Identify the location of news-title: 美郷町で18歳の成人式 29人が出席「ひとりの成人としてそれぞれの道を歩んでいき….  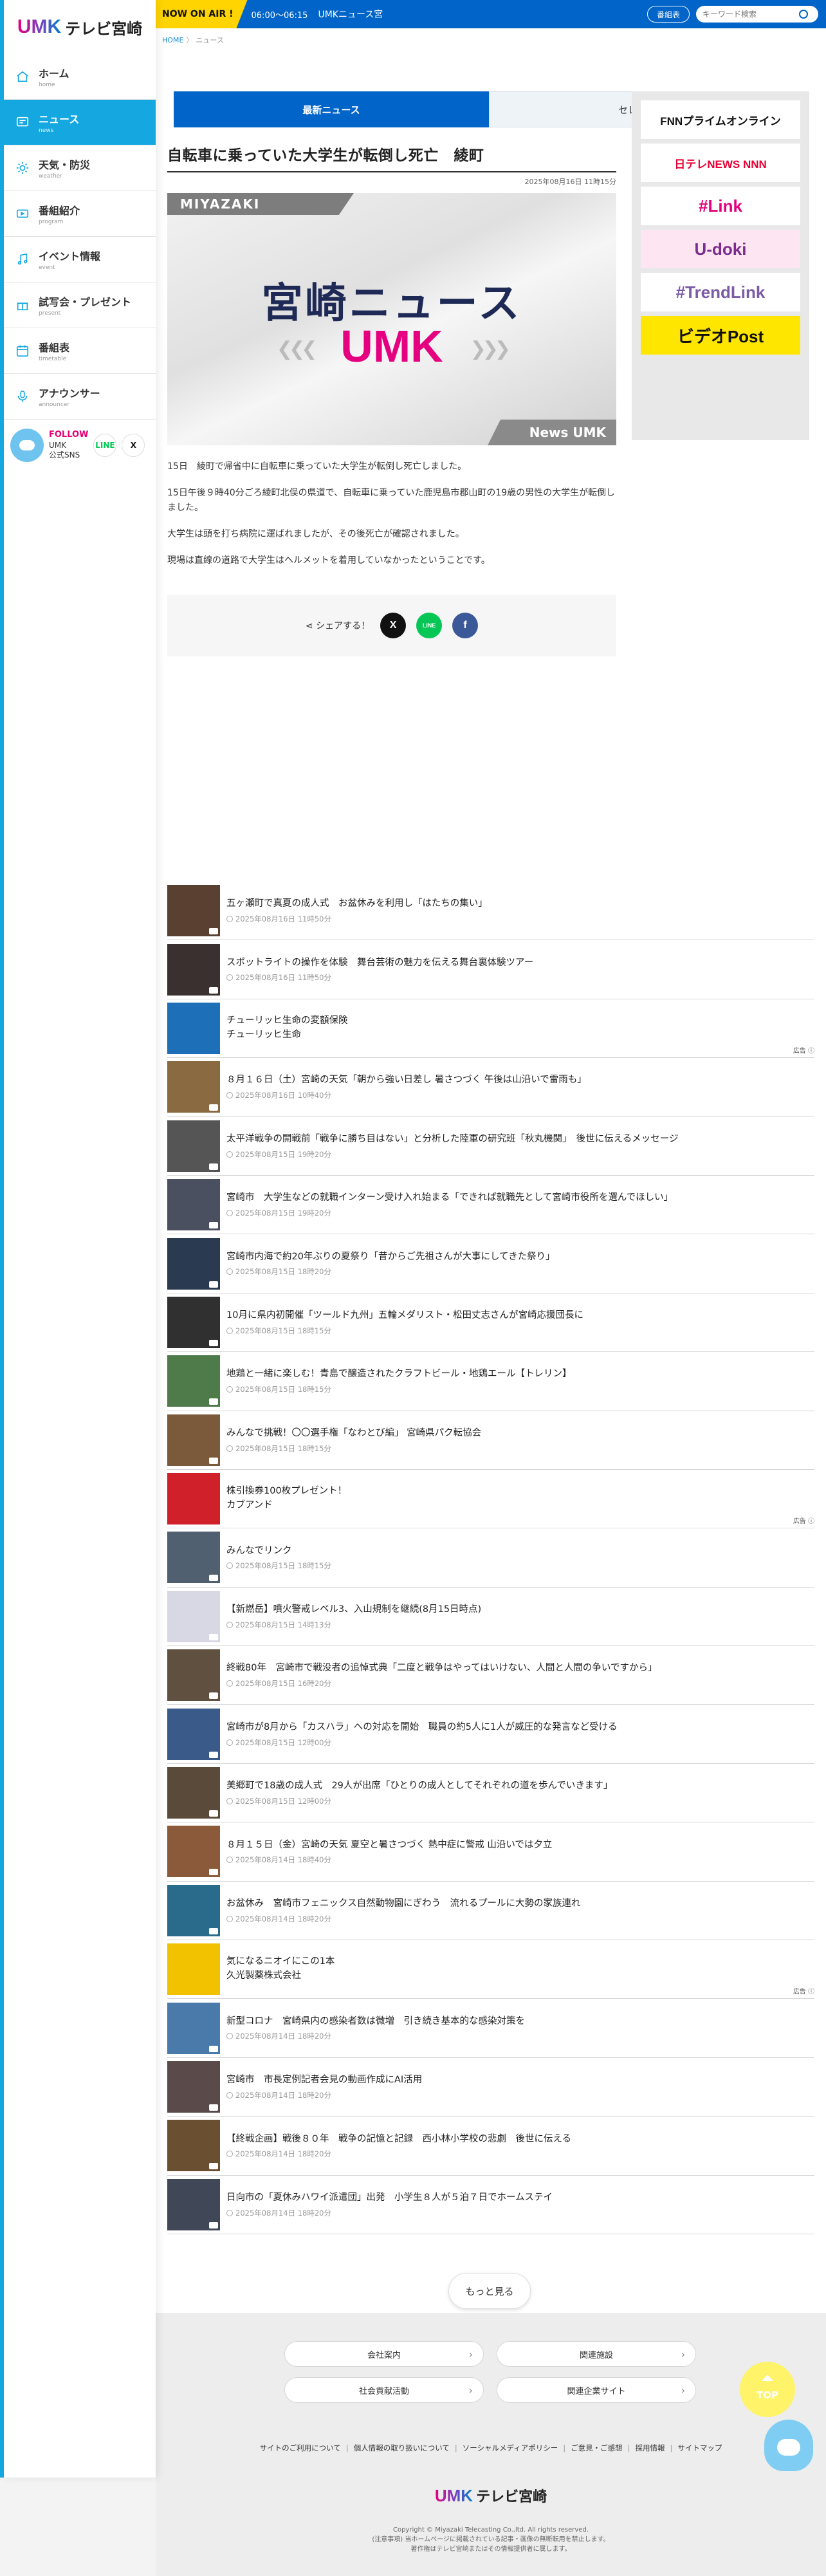
(419, 1786).